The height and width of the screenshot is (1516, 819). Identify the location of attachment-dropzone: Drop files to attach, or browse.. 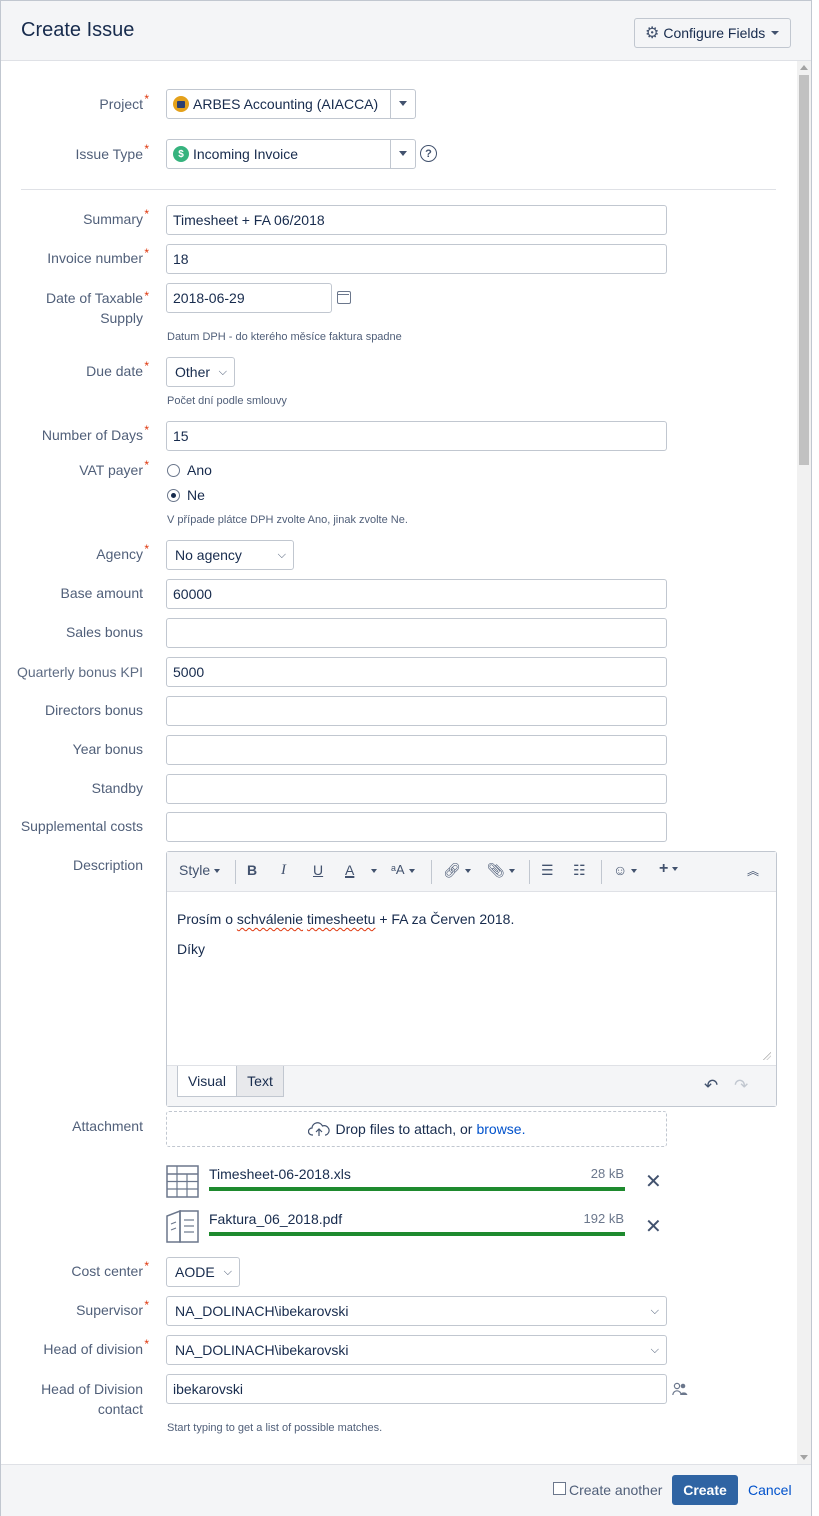
(416, 1129).